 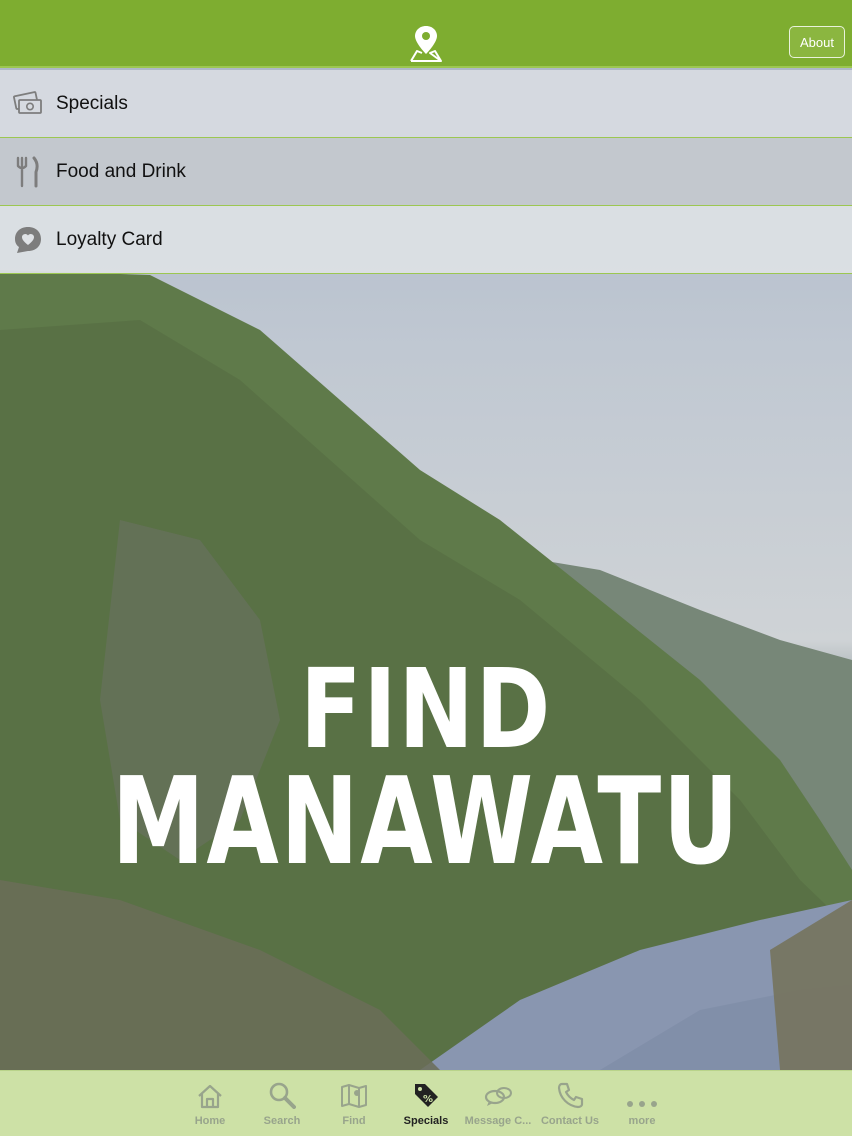 What do you see at coordinates (92, 103) in the screenshot?
I see `menu-item-label: Specials` at bounding box center [92, 103].